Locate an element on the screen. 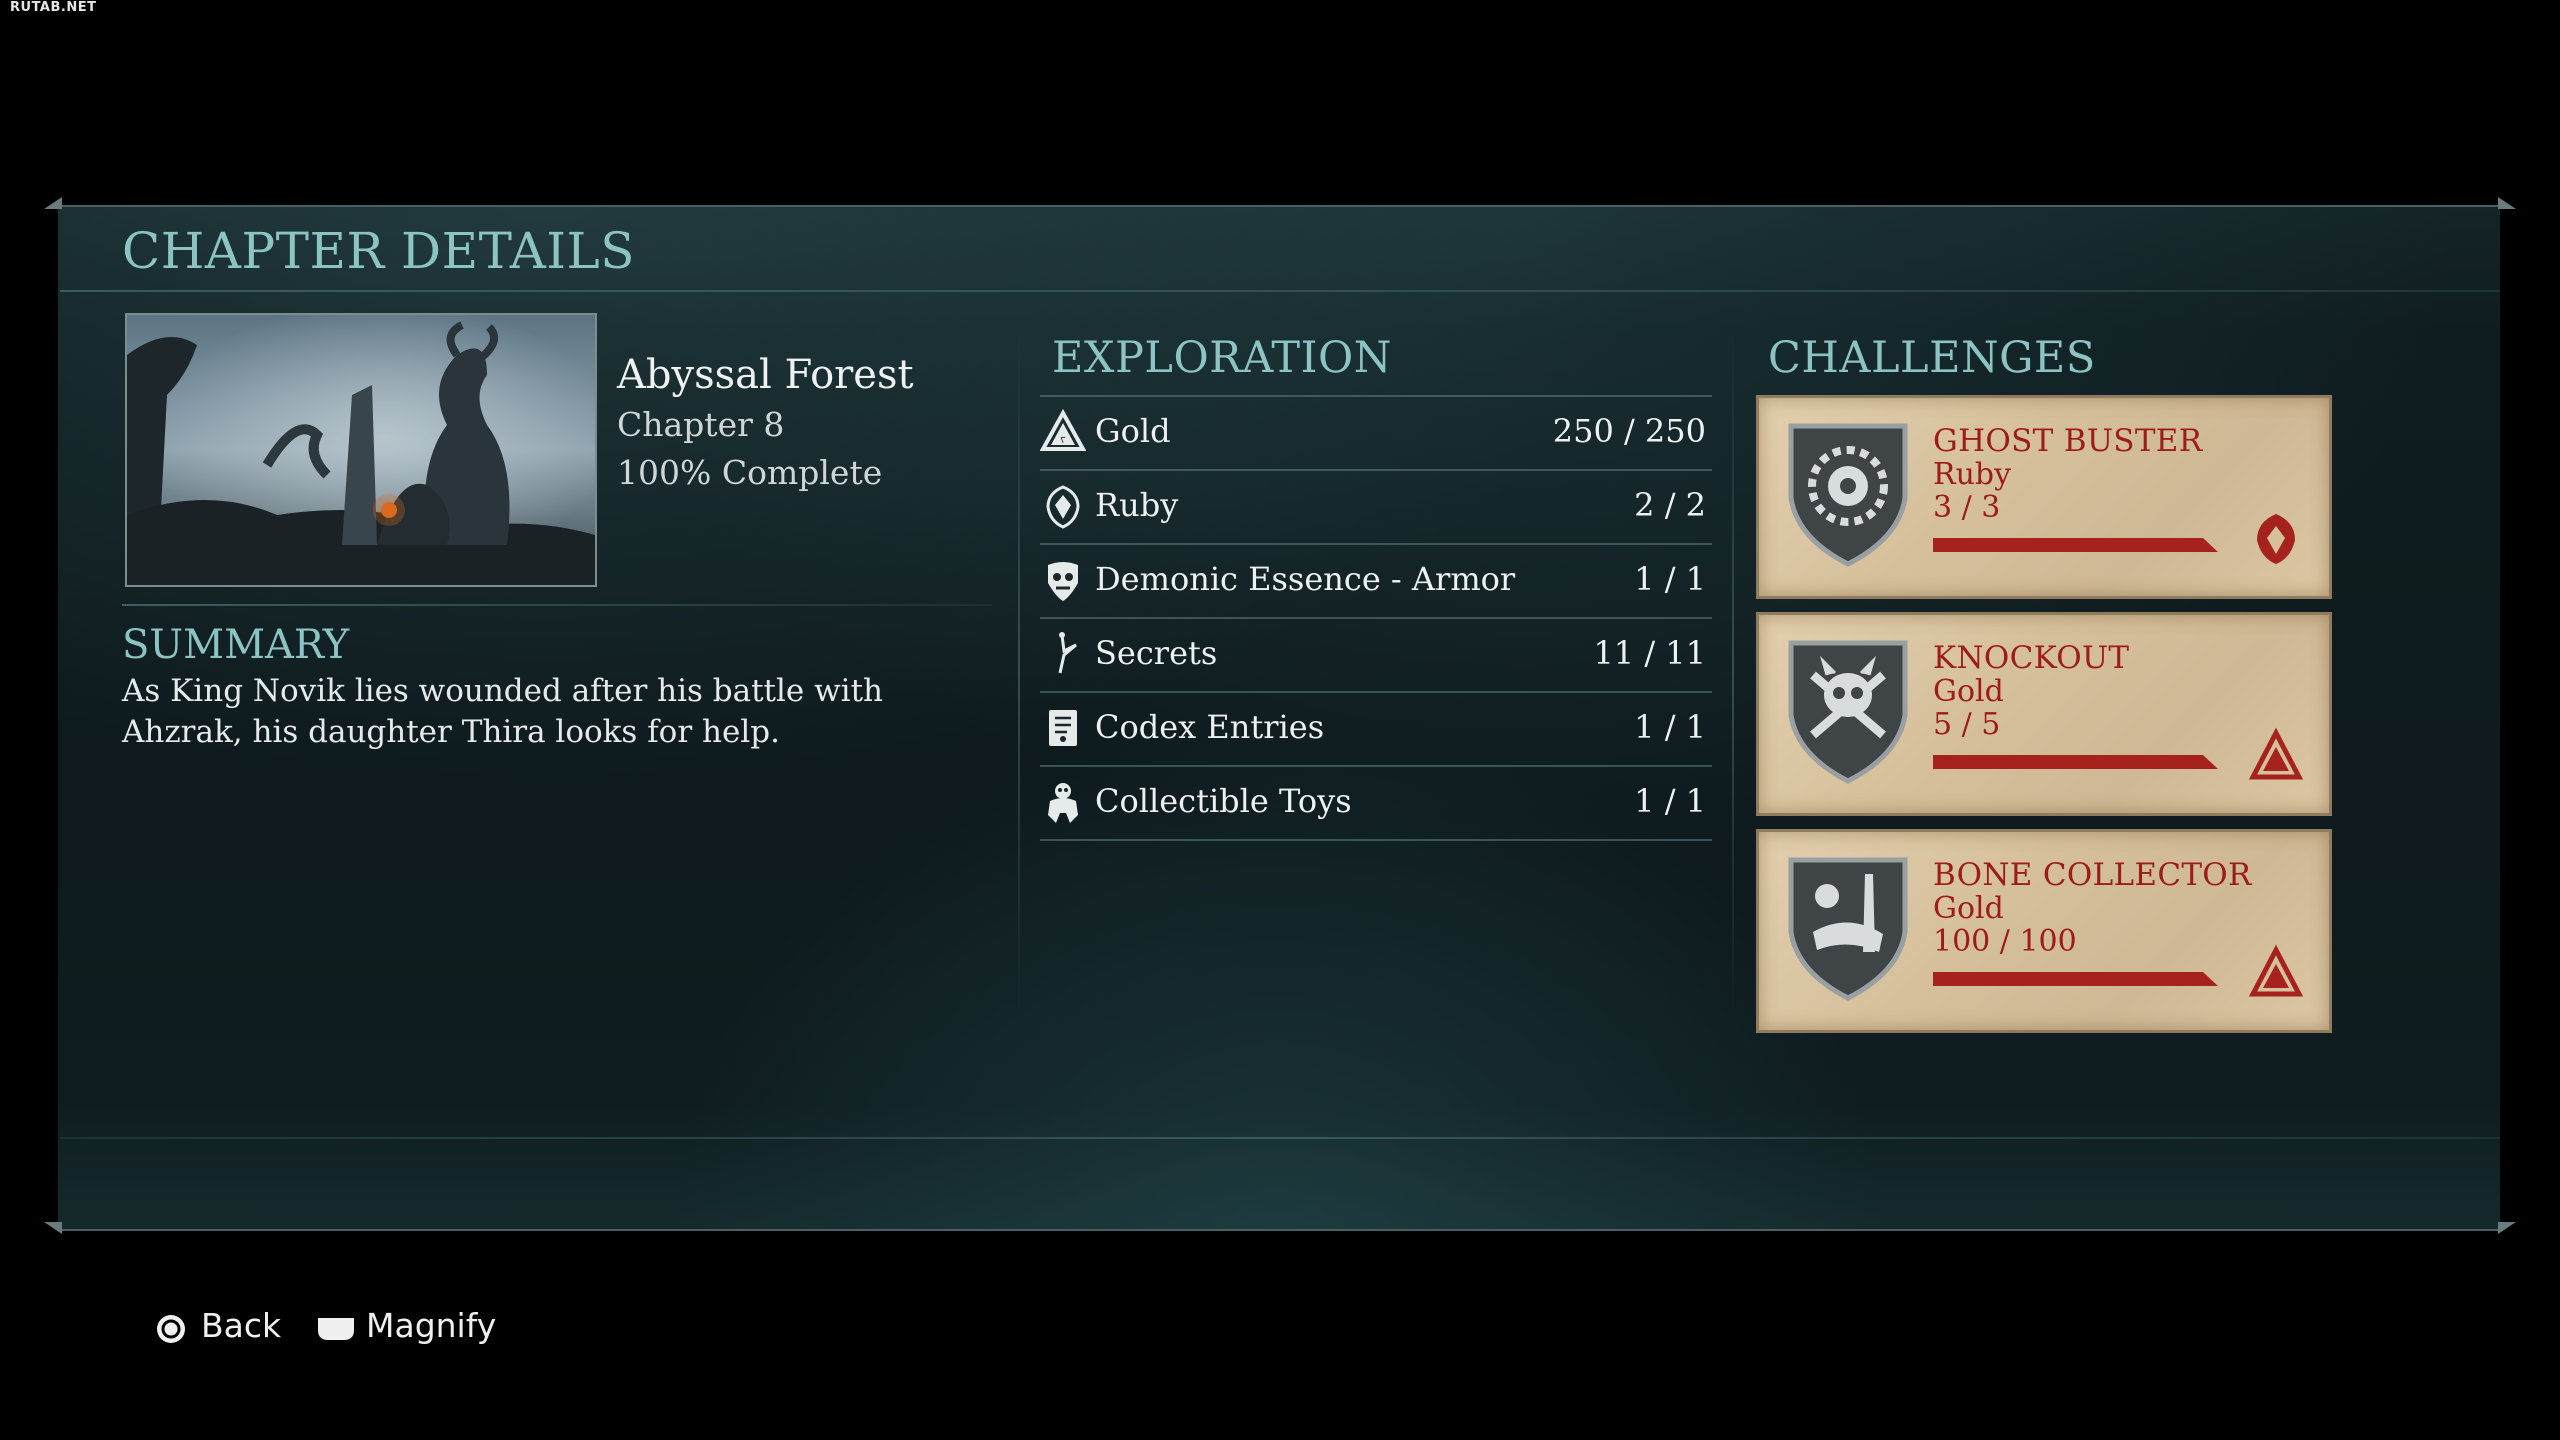  challenge-progress: 100 / 100 is located at coordinates (2005, 941).